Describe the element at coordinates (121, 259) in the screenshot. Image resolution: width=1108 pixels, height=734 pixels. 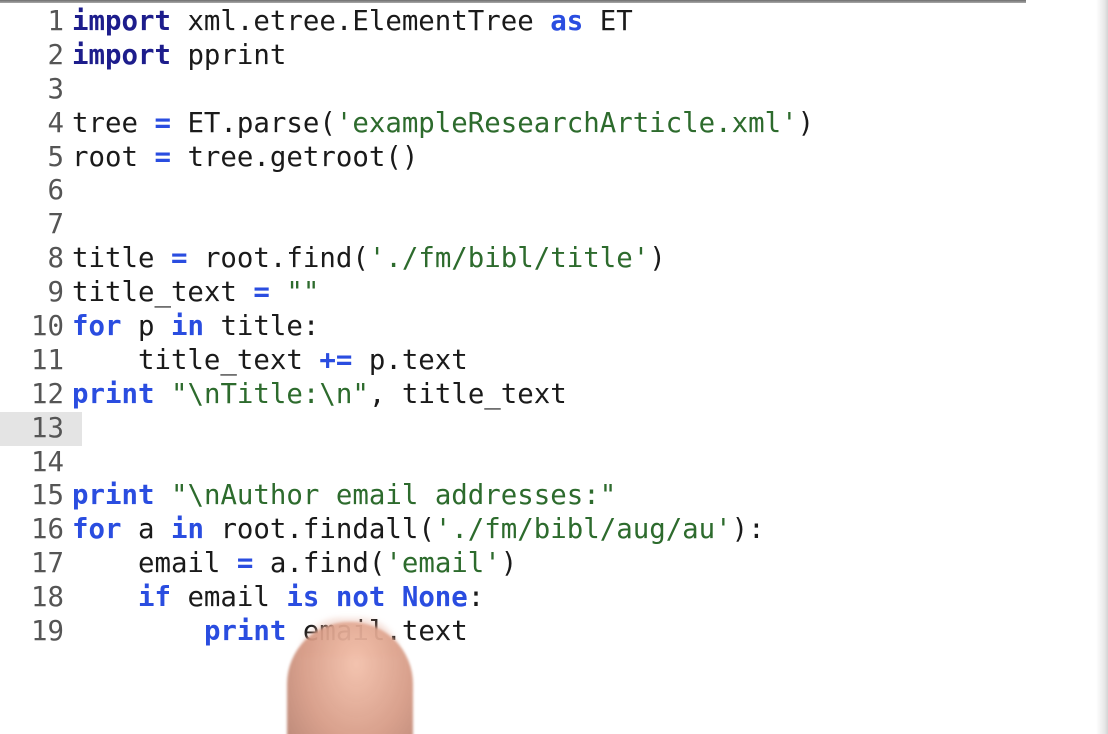
I see `code-token: title` at that location.